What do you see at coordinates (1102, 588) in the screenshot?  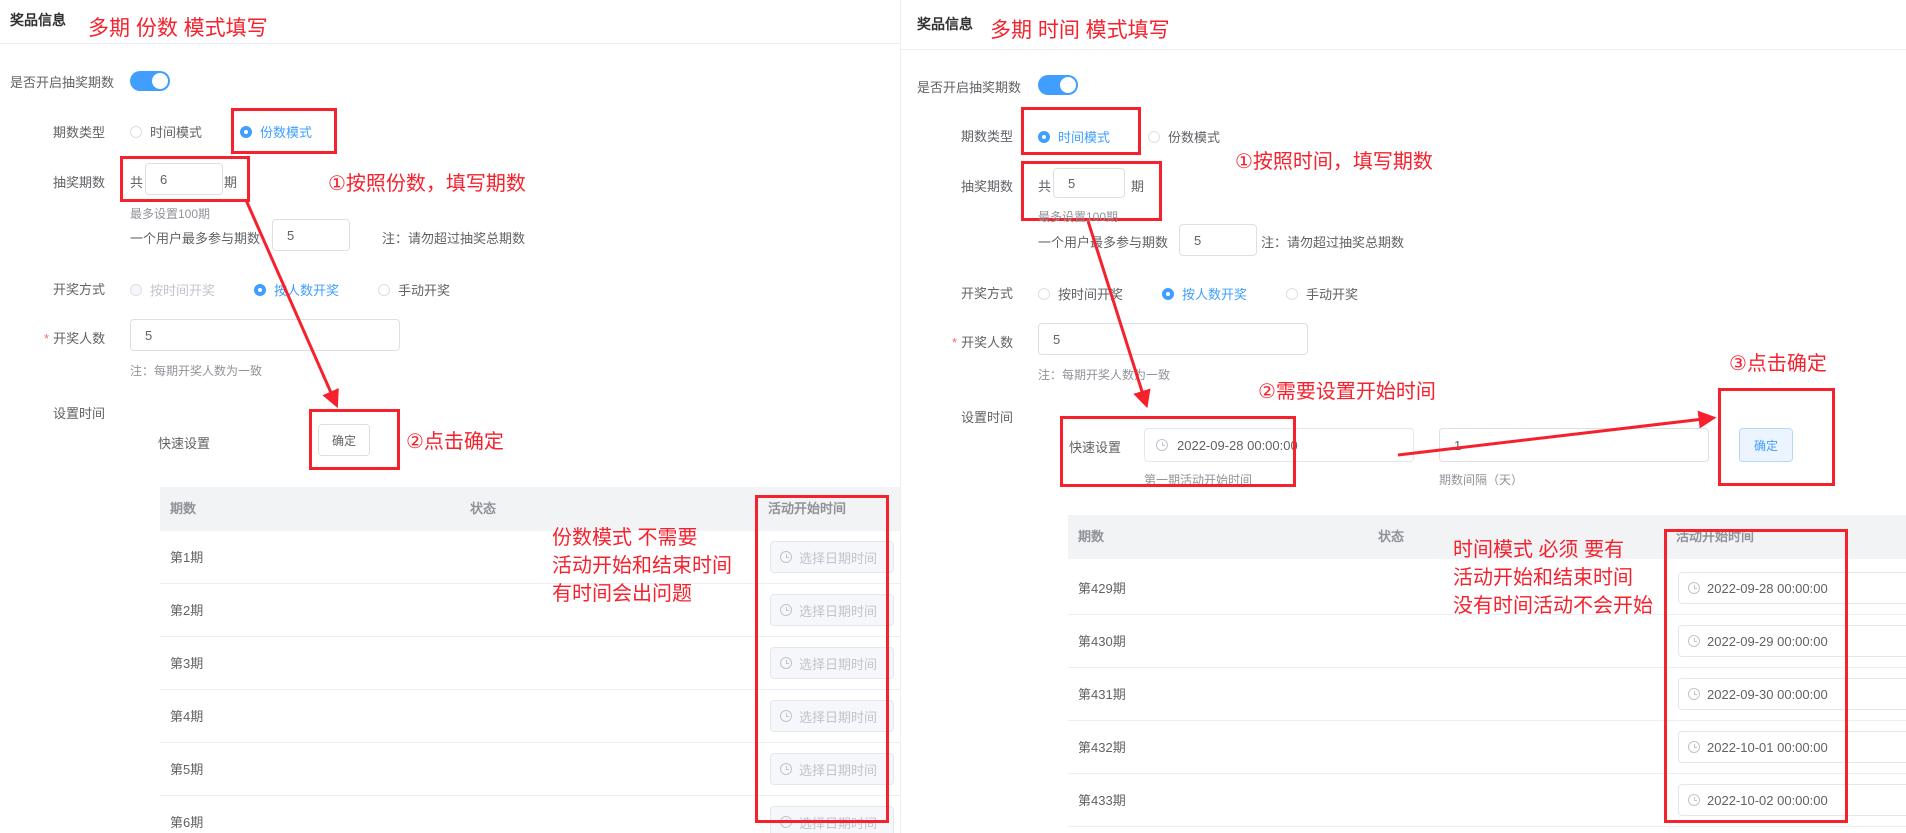 I see `period-cell: 第429期` at bounding box center [1102, 588].